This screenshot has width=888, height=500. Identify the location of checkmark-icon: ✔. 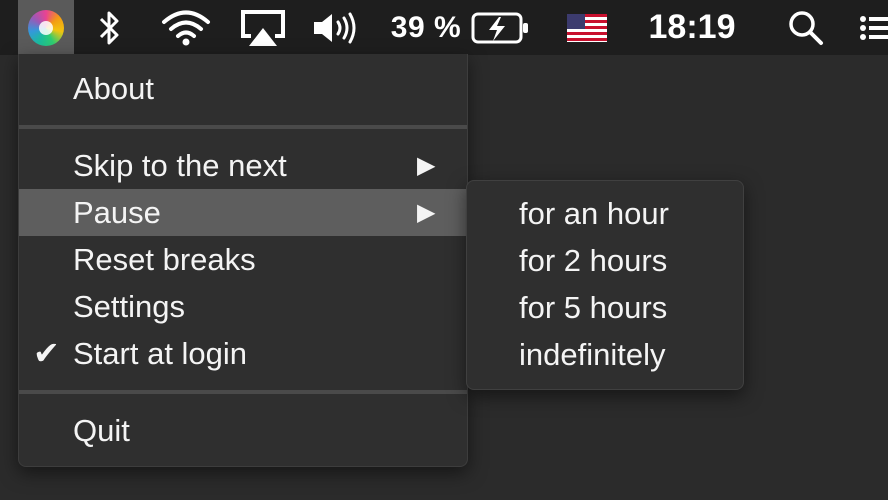
(46, 353).